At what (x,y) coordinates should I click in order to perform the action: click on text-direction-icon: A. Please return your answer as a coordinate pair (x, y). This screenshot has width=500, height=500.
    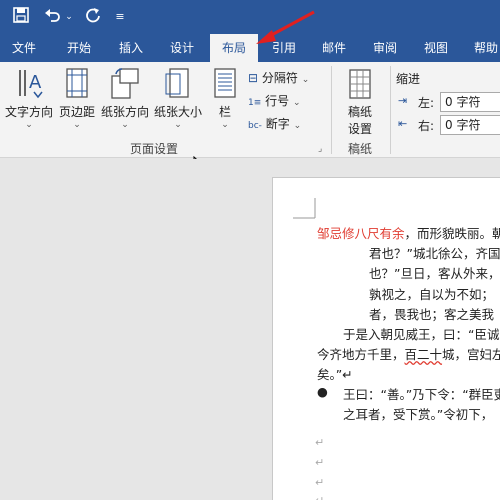
    Looking at the image, I should click on (31, 84).